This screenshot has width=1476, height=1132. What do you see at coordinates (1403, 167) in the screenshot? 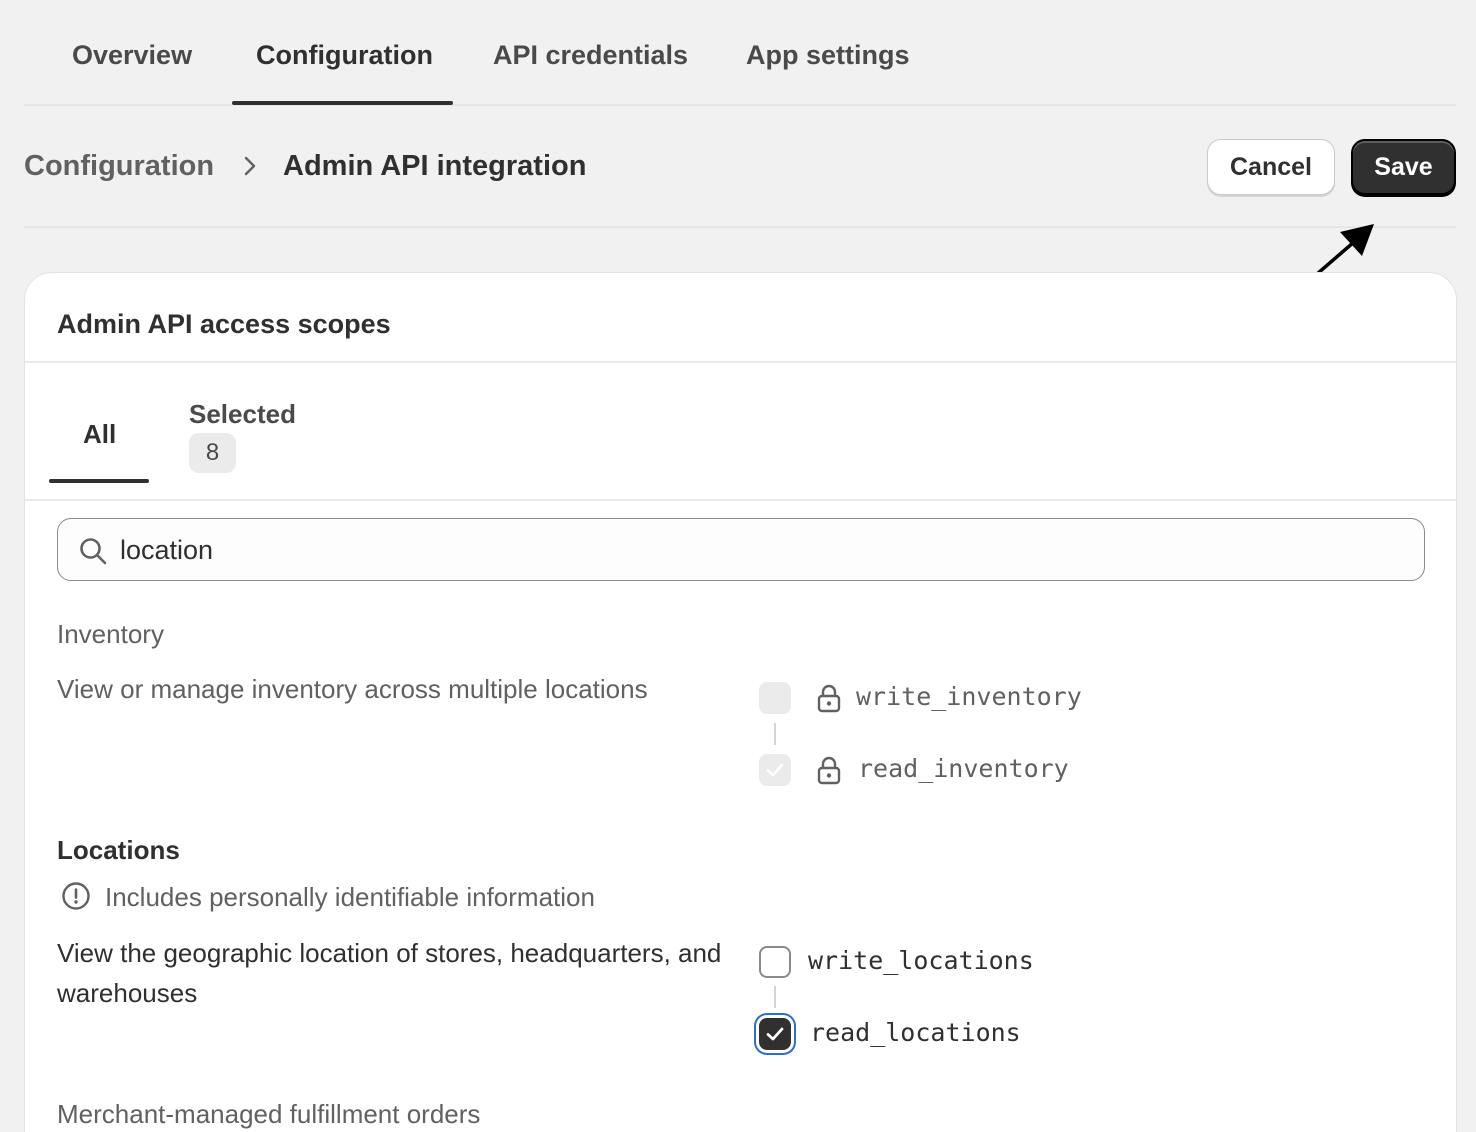
I see `save-button: Save` at bounding box center [1403, 167].